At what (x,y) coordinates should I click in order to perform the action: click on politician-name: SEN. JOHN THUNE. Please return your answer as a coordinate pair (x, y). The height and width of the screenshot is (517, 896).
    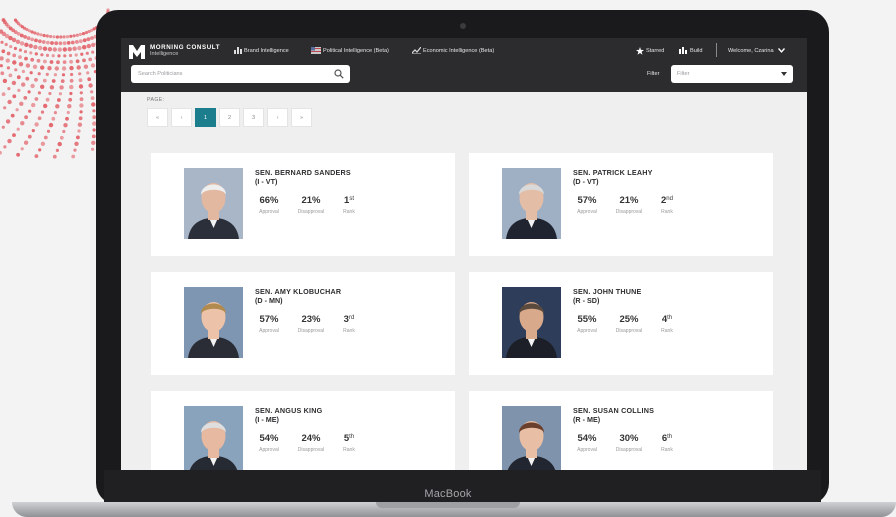
    Looking at the image, I should click on (607, 291).